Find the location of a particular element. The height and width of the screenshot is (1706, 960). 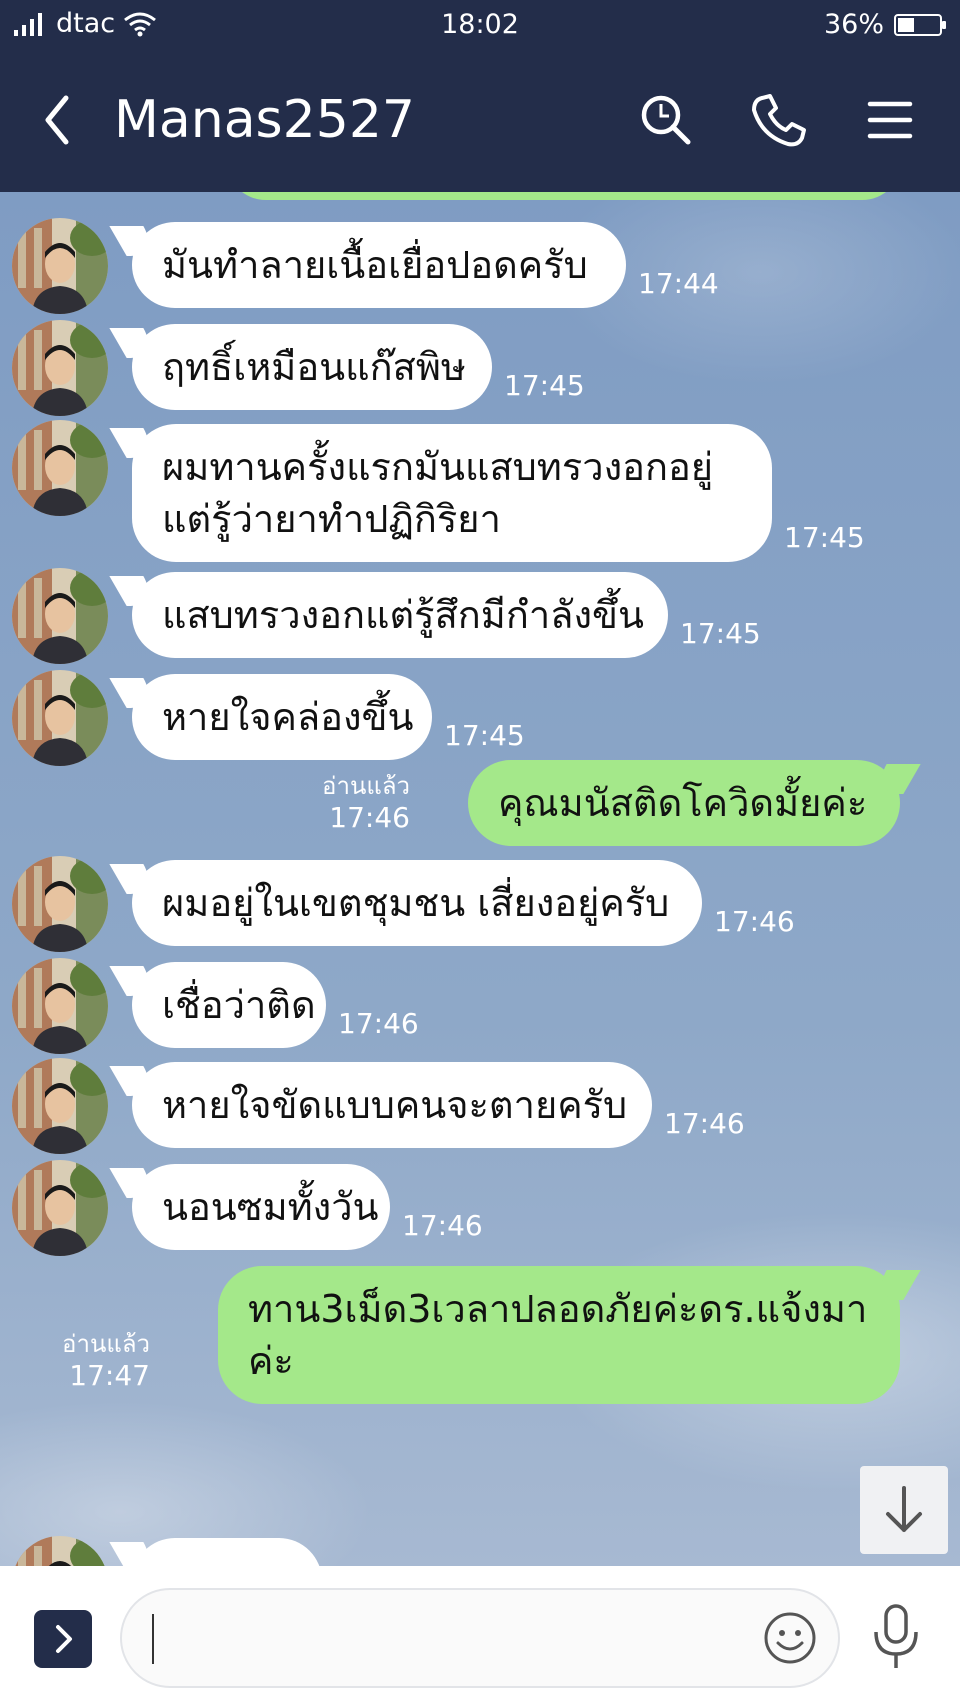

message-text-line: ค่ะ is located at coordinates (271, 1361).